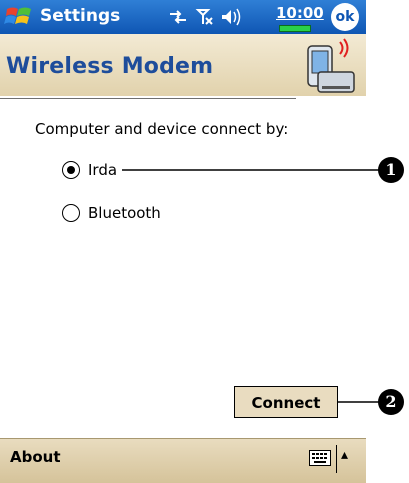 The height and width of the screenshot is (483, 409). What do you see at coordinates (80, 16) in the screenshot?
I see `app-title: Settings` at bounding box center [80, 16].